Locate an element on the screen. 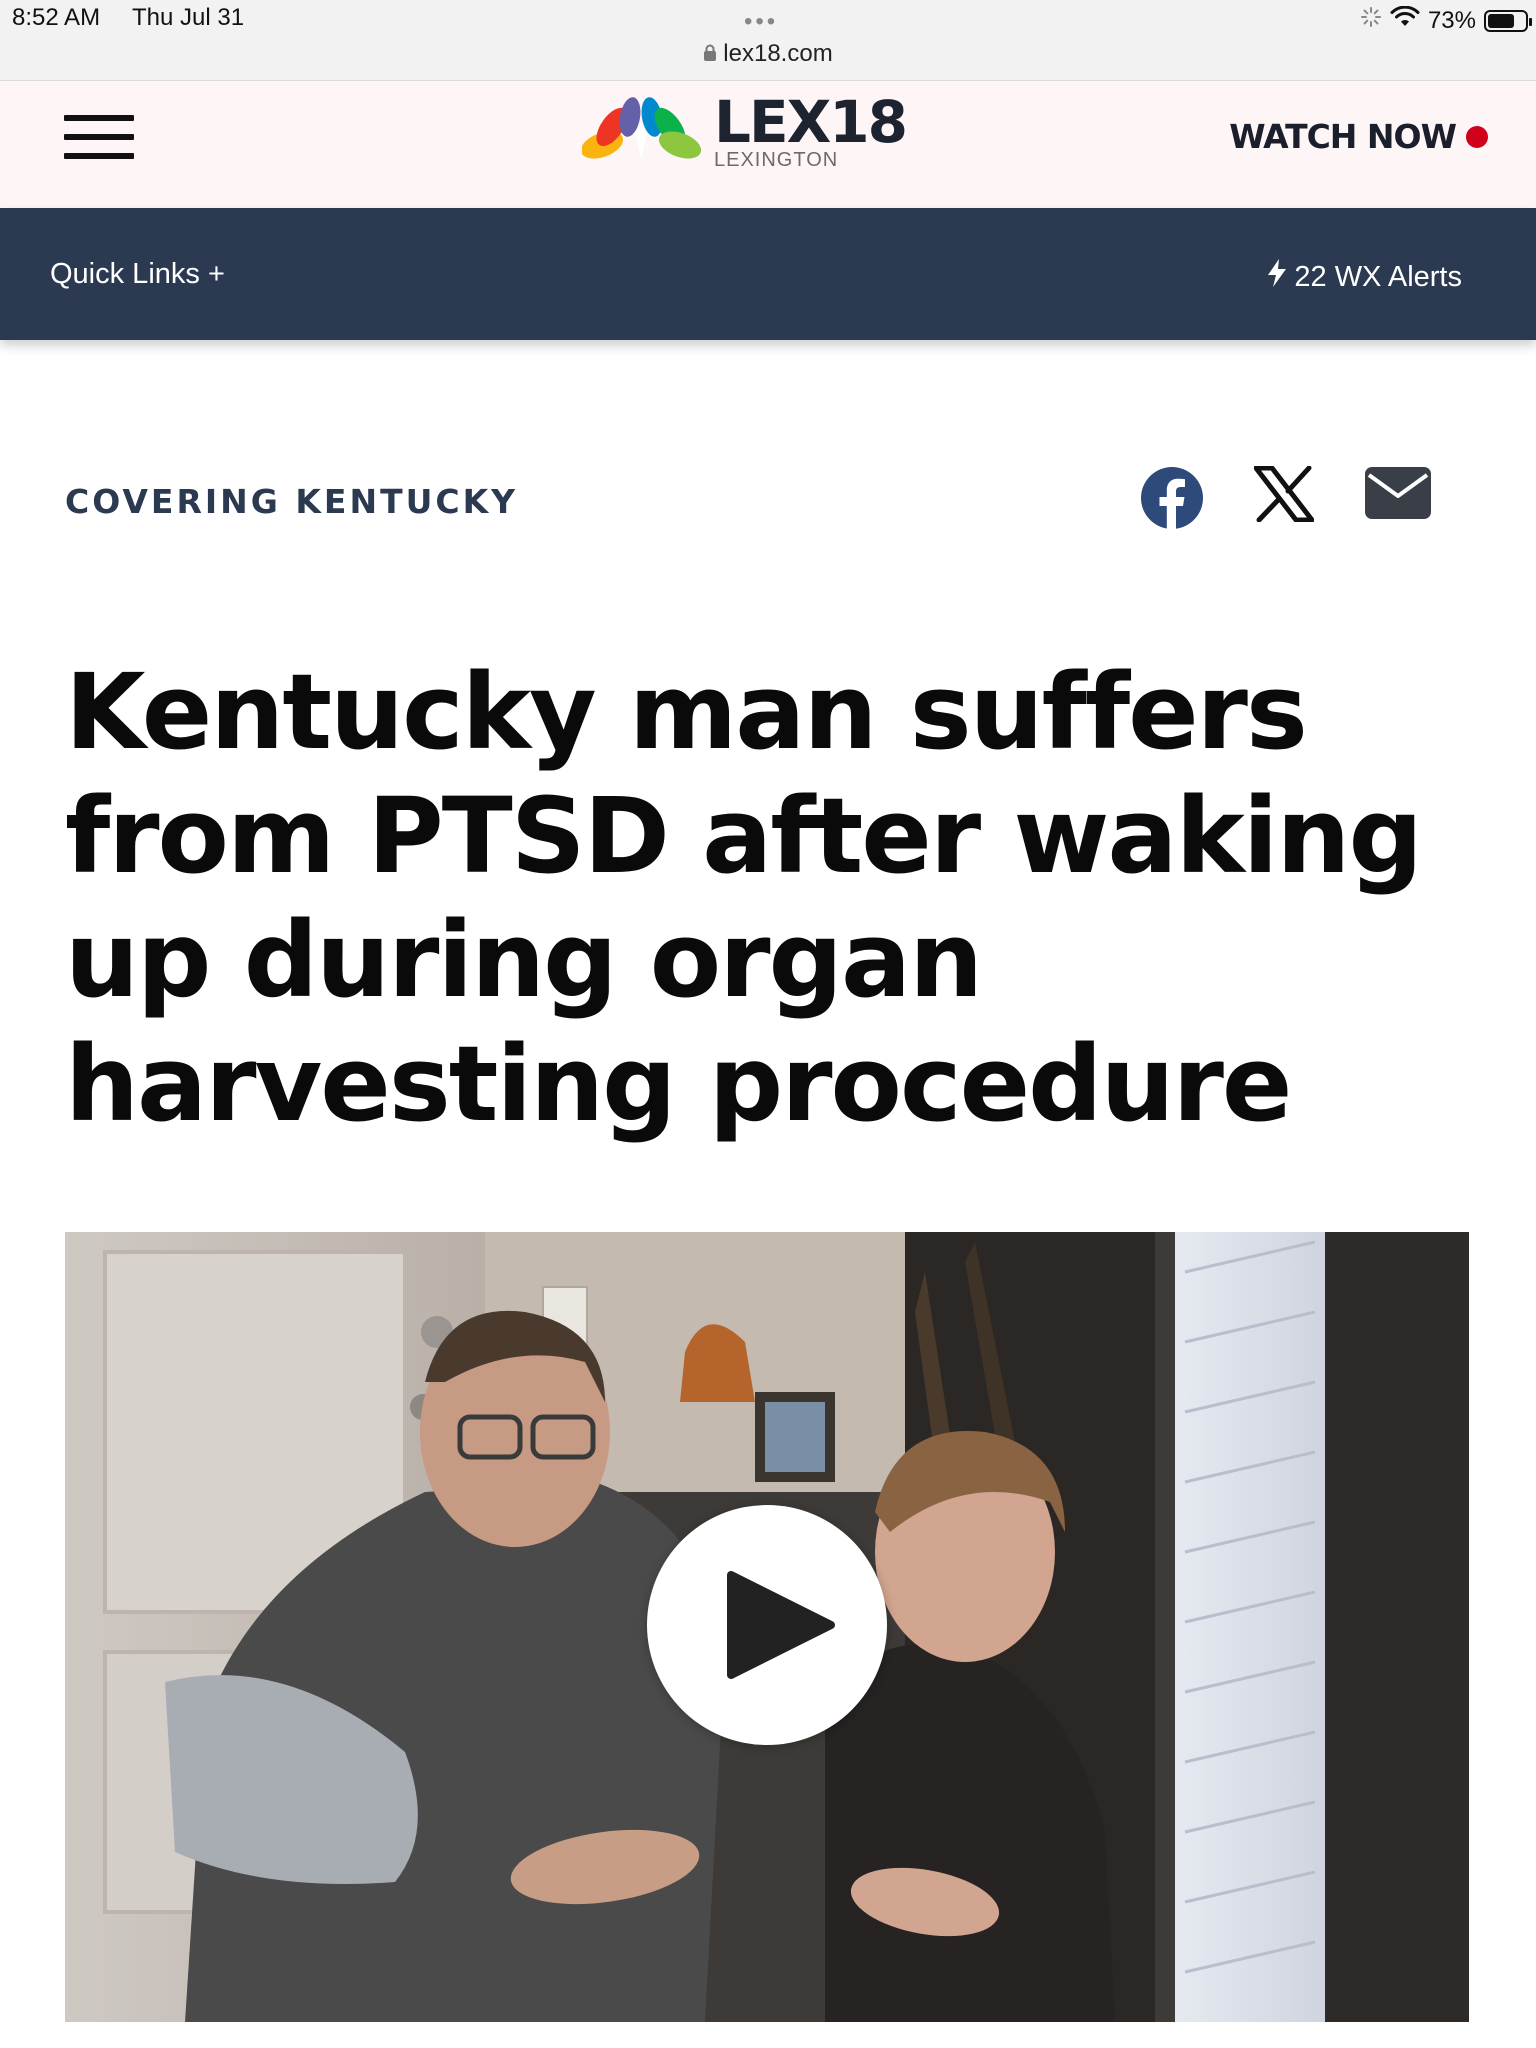 The width and height of the screenshot is (1536, 2048). site-logo: LEX18 LEXINGTON is located at coordinates (745, 130).